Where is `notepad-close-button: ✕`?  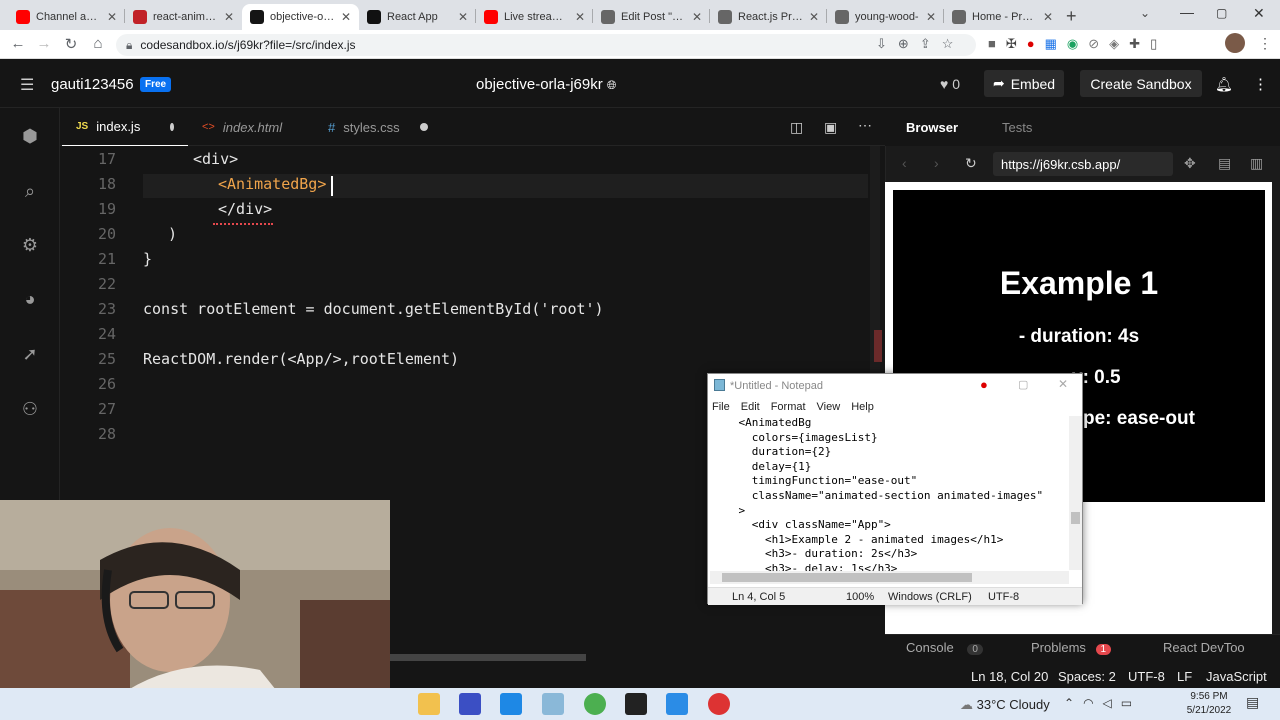 notepad-close-button: ✕ is located at coordinates (1063, 384).